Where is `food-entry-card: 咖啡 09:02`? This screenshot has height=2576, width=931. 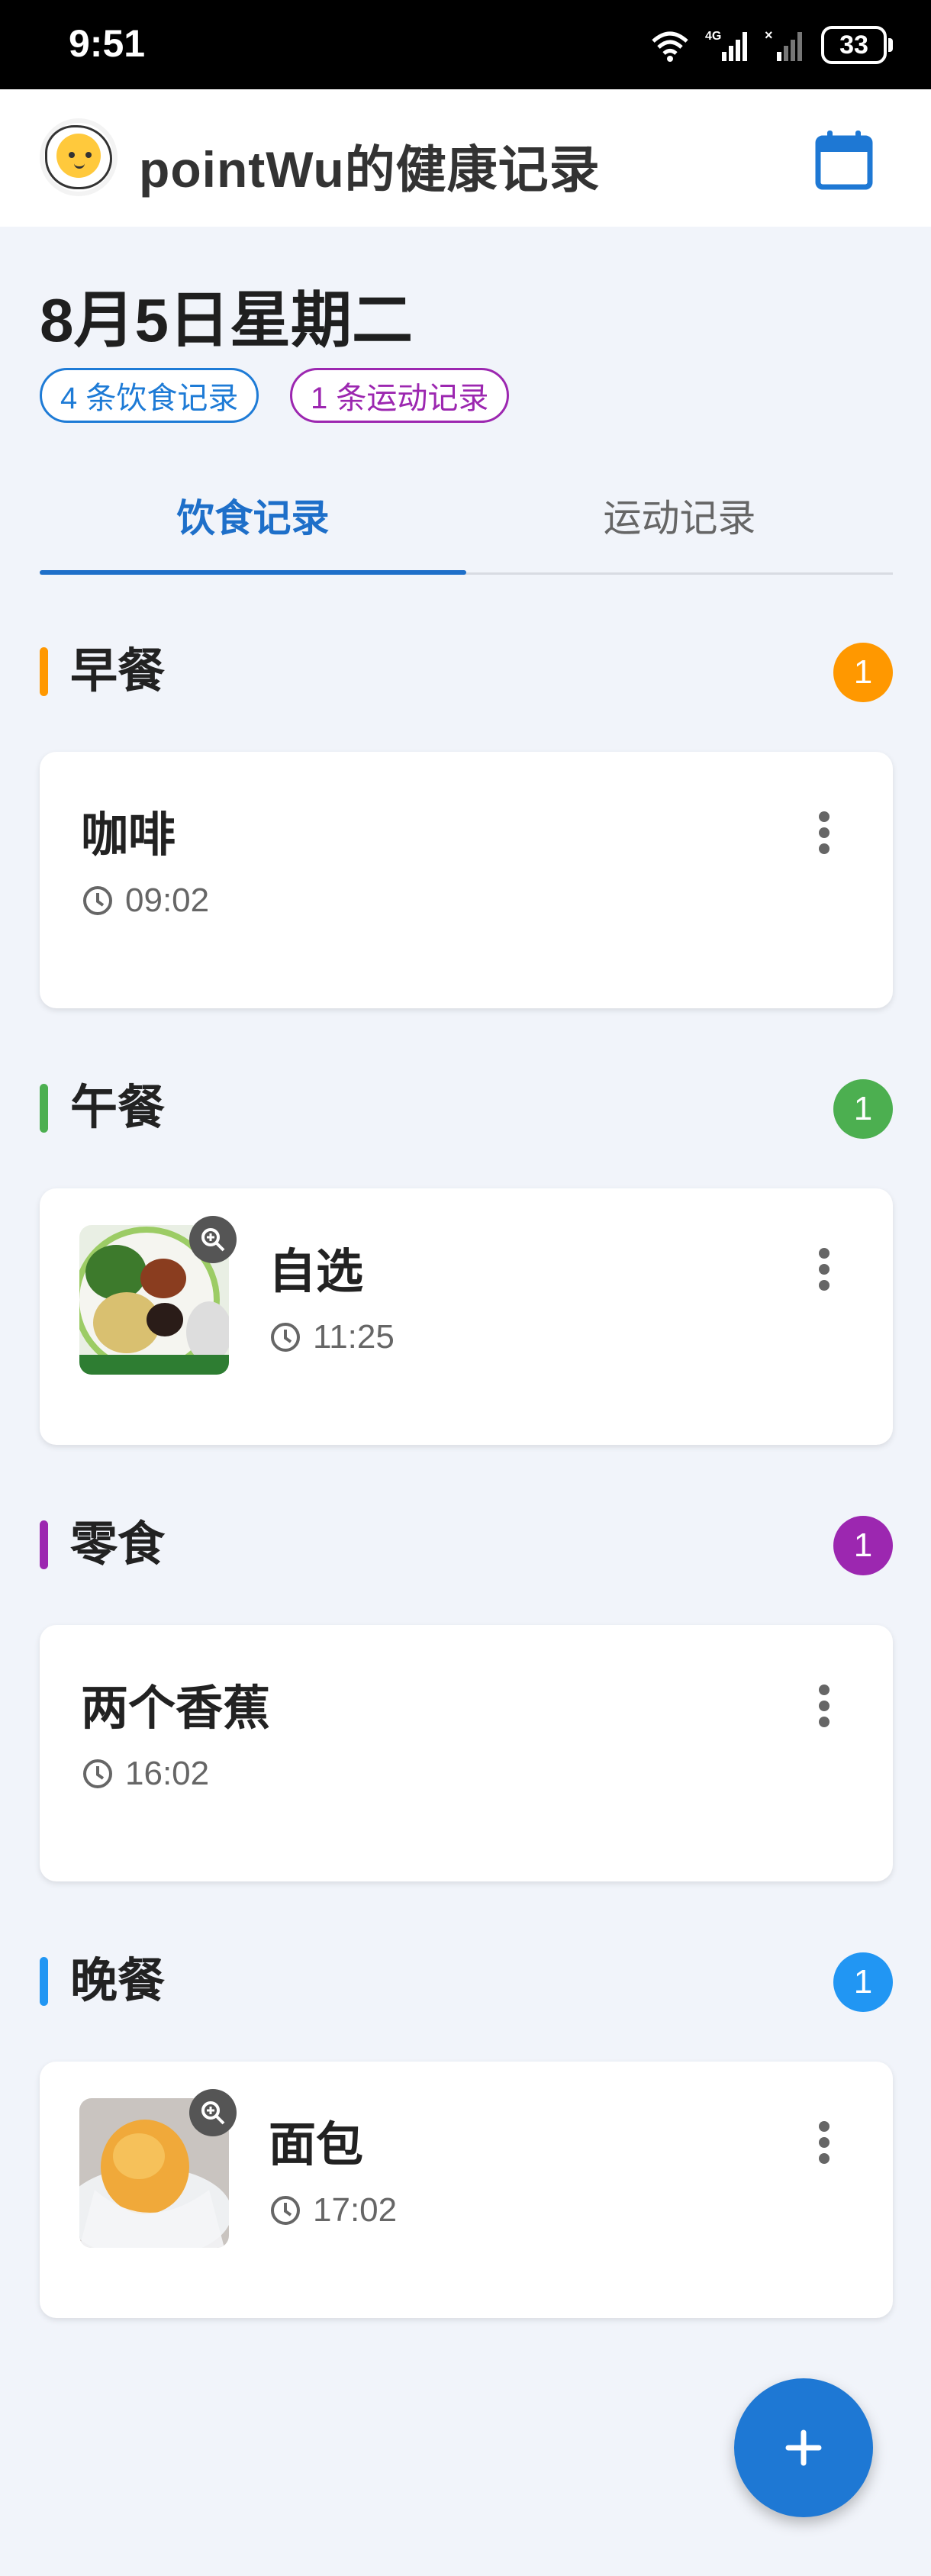
food-entry-card: 咖啡 09:02 is located at coordinates (466, 880).